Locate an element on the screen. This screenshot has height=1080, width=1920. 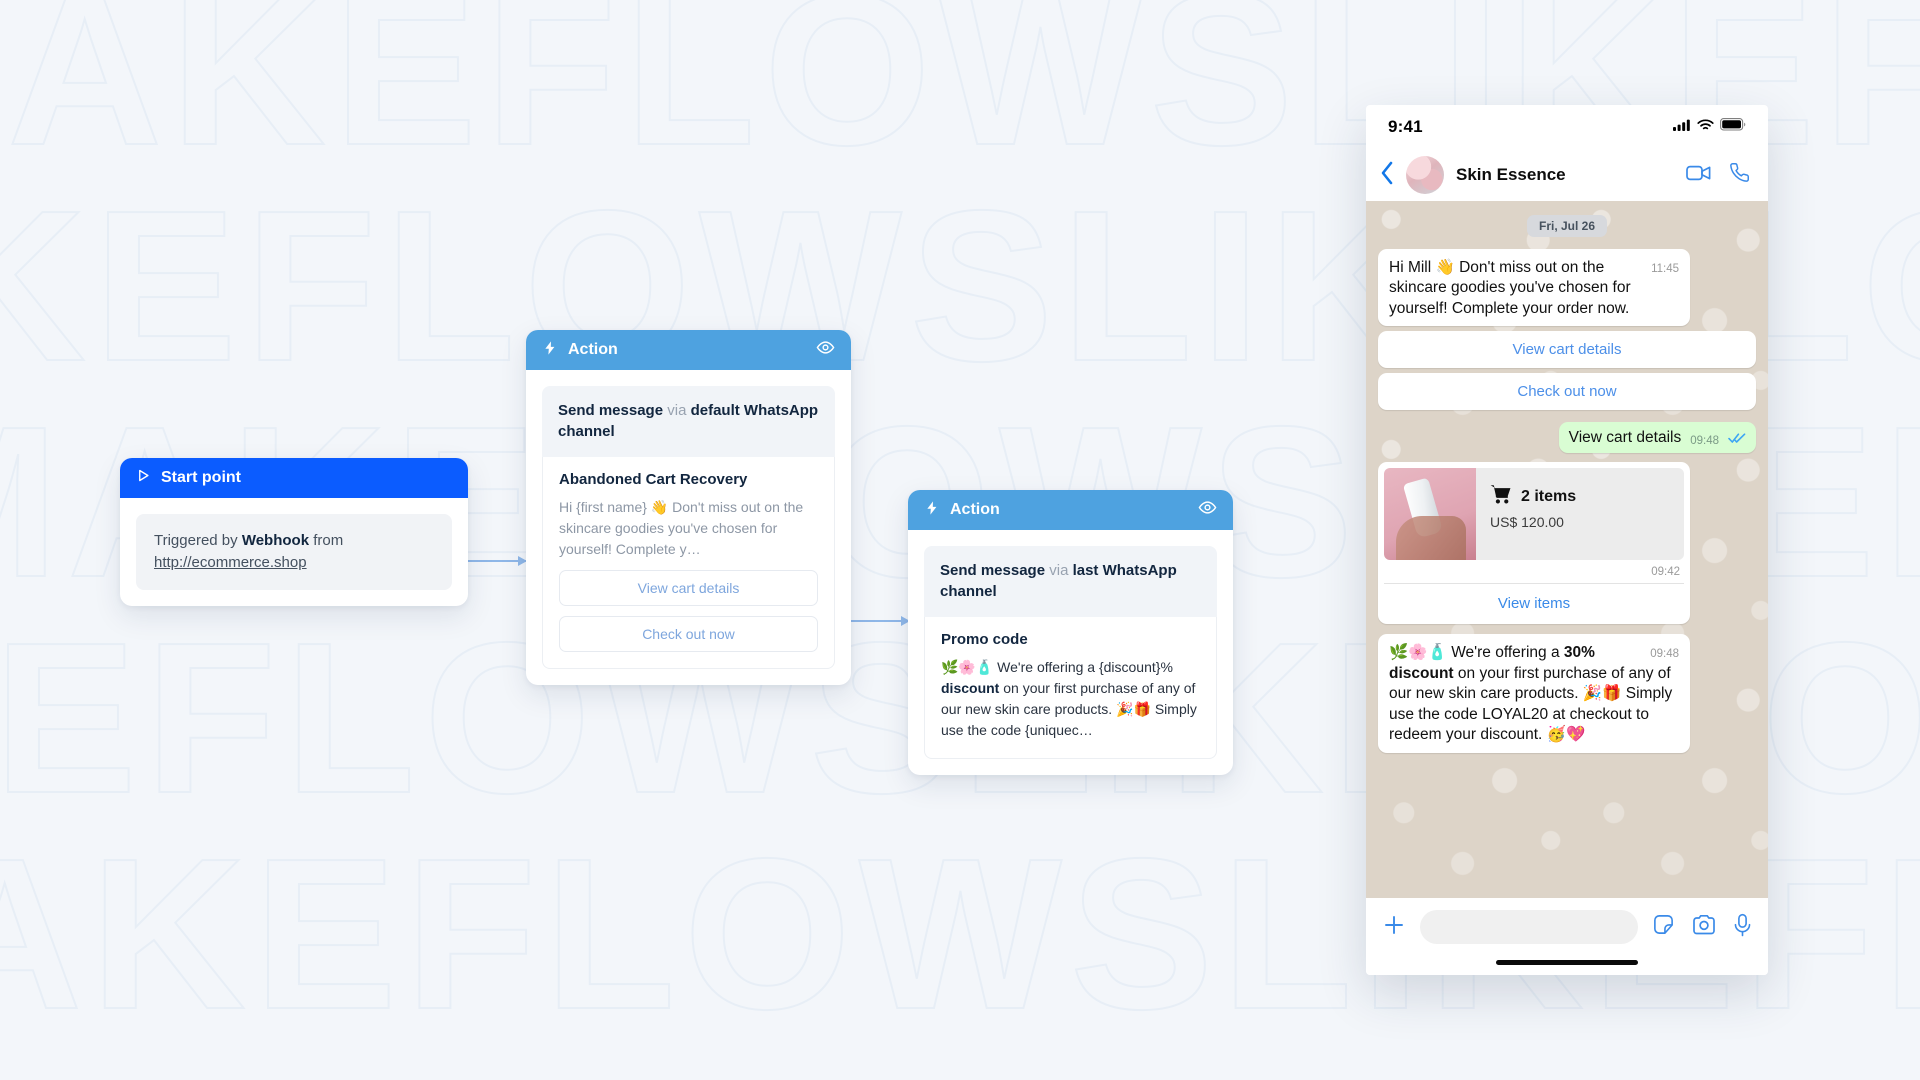
action-2-send-summary: Send message via last WhatsApp channel is located at coordinates (1070, 581).